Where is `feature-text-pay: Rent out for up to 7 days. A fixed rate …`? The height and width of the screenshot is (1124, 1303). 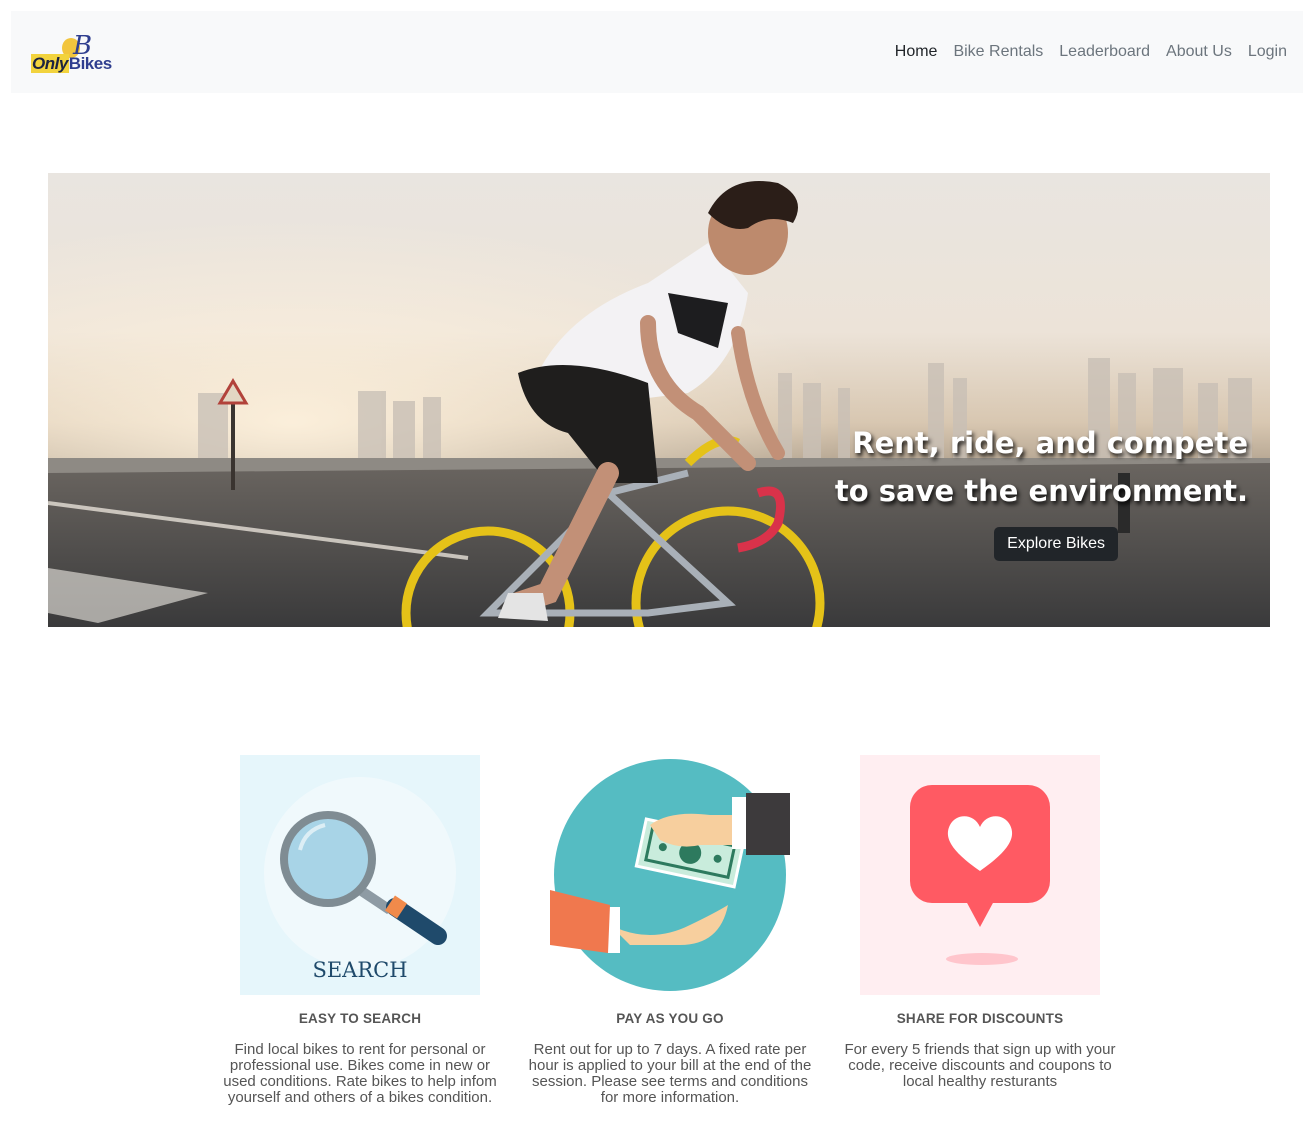 feature-text-pay: Rent out for up to 7 days. A fixed rate … is located at coordinates (670, 1073).